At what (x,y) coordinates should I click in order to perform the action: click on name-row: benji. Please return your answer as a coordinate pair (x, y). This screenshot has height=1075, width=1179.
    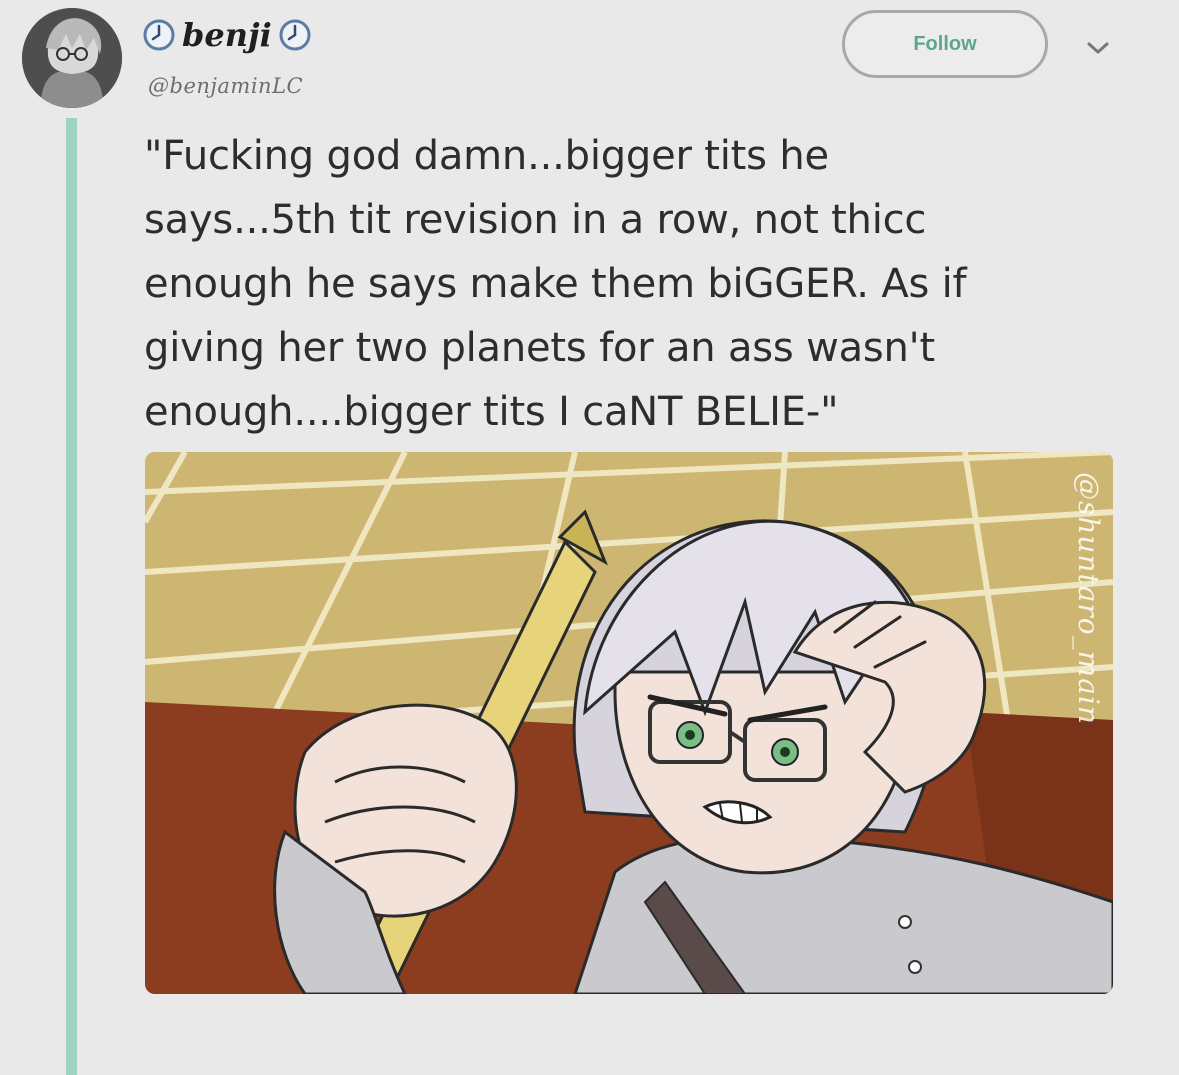
    Looking at the image, I should click on (227, 35).